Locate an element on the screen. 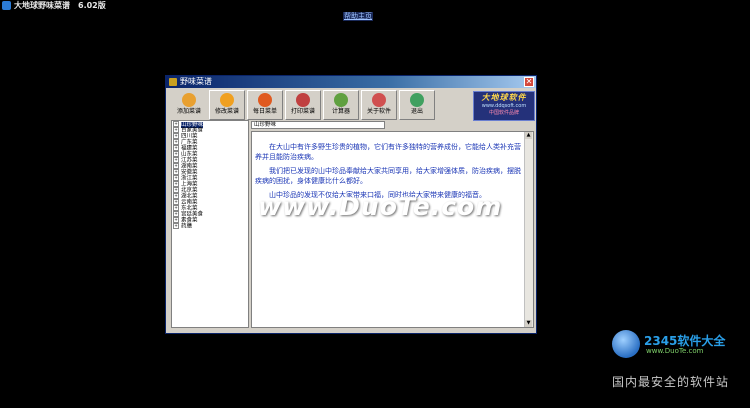  exit-icon is located at coordinates (417, 100).